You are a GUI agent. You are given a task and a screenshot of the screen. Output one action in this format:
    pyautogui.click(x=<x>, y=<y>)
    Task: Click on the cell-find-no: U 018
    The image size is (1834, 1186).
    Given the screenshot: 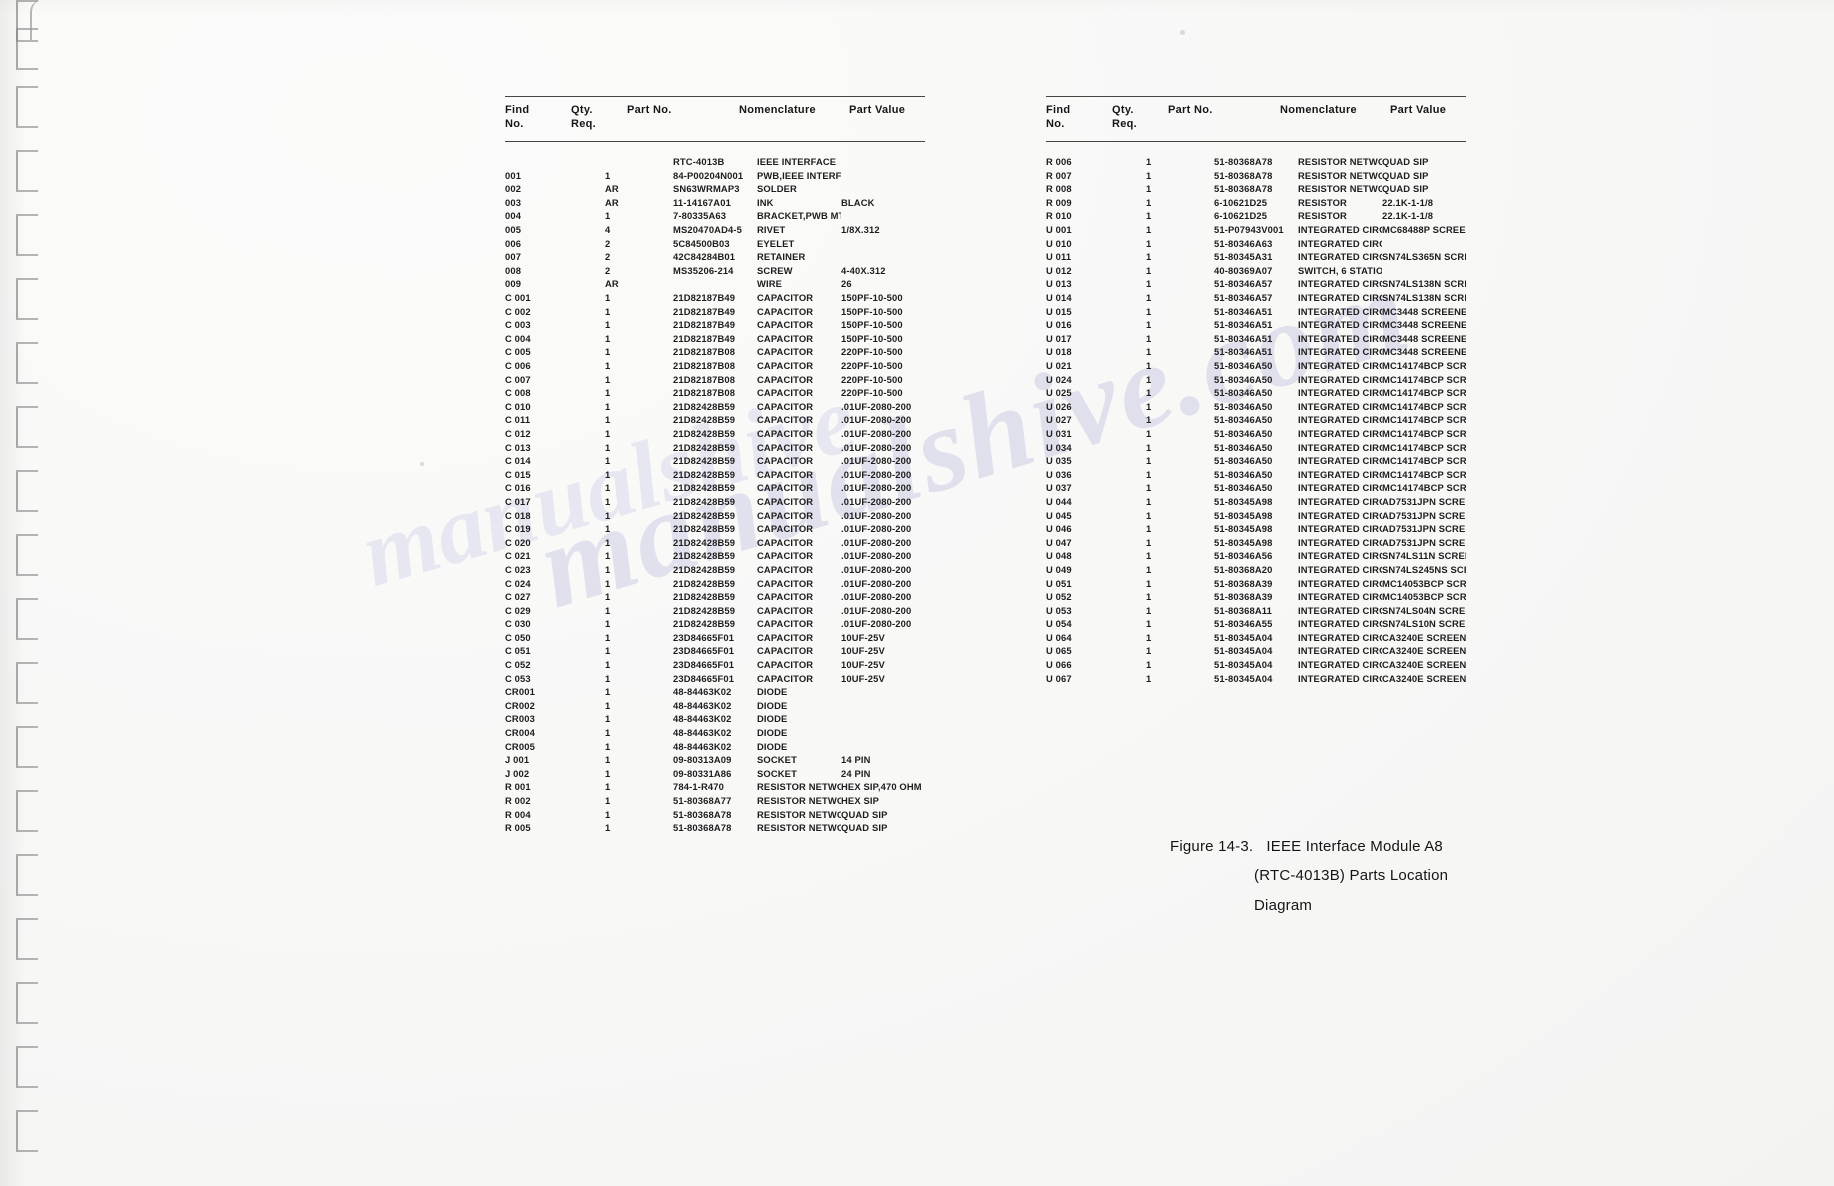 What is the action you would take?
    pyautogui.click(x=1059, y=352)
    